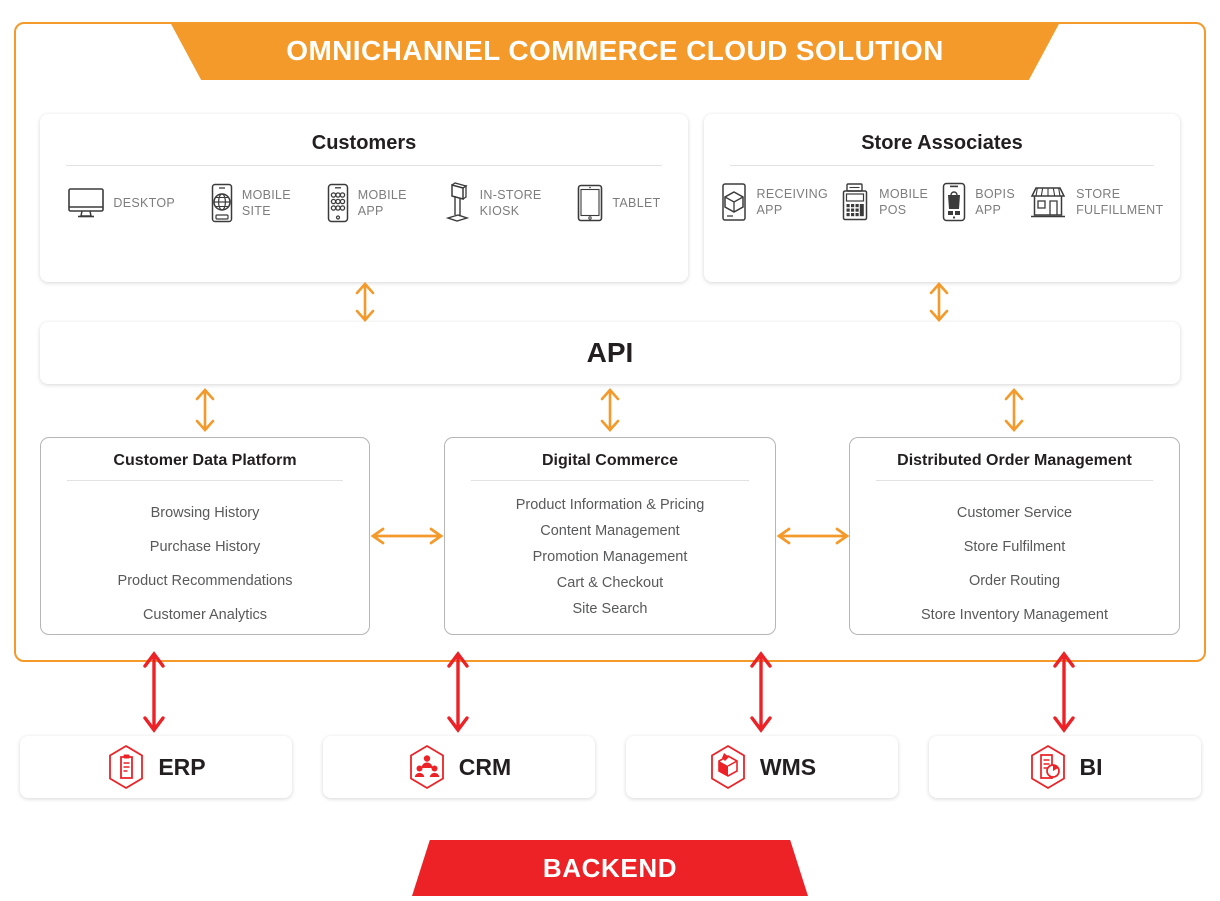 The image size is (1220, 901). I want to click on capability-item: Cart & Checkout, so click(610, 583).